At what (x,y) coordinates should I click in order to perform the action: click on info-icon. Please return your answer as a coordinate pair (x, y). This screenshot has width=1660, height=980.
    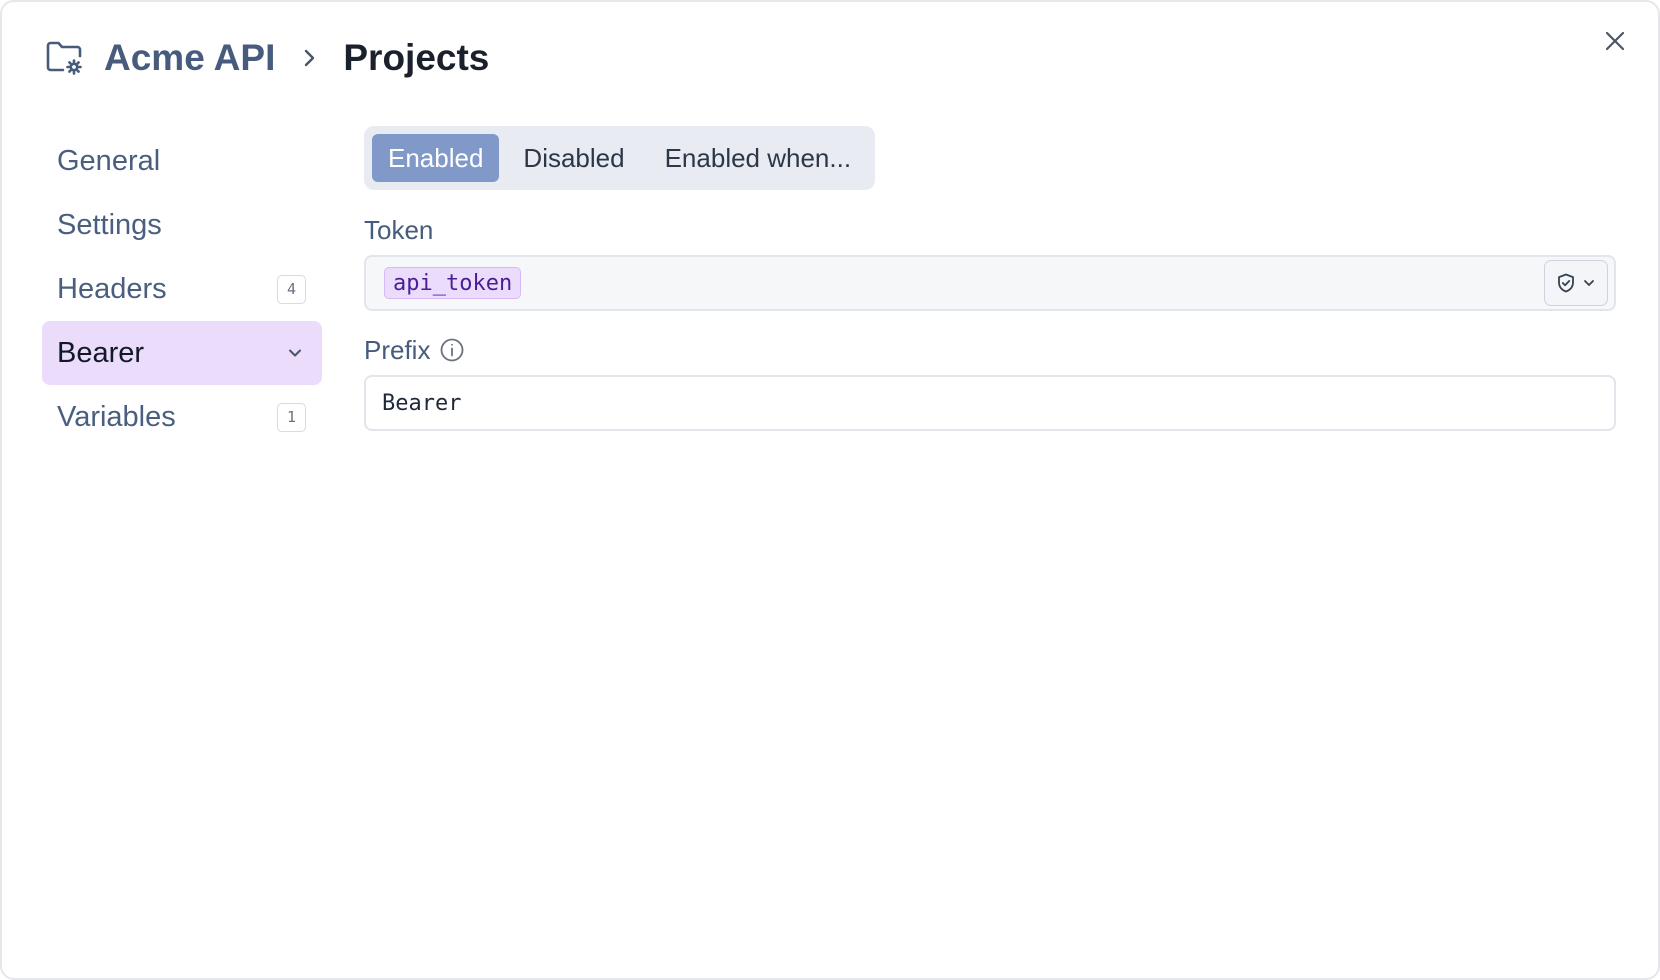
    Looking at the image, I should click on (452, 350).